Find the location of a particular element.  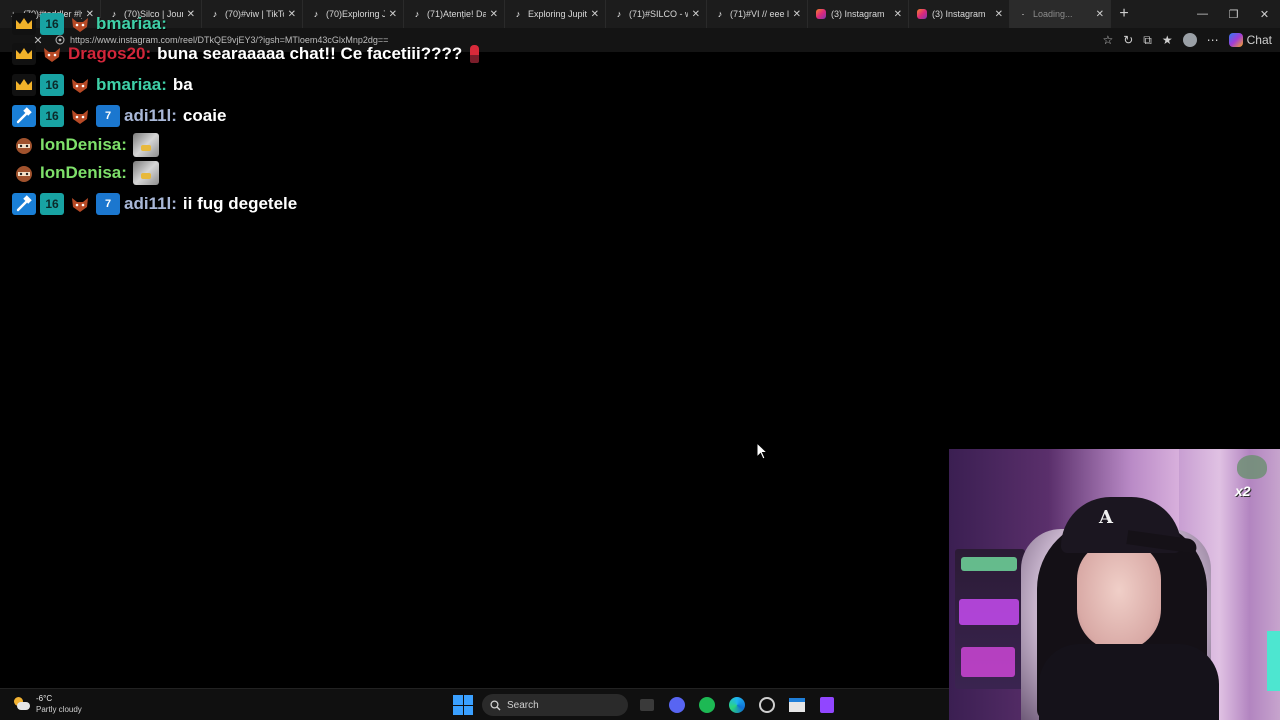

mouse-cursor-icon is located at coordinates (762, 451).